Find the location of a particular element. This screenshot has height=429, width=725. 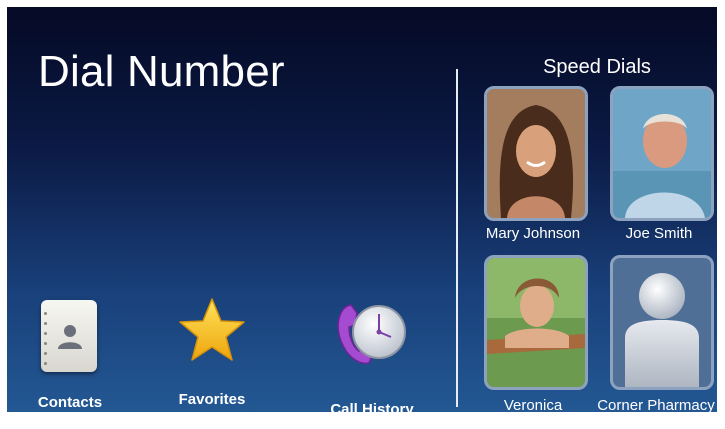

divider is located at coordinates (457, 238).